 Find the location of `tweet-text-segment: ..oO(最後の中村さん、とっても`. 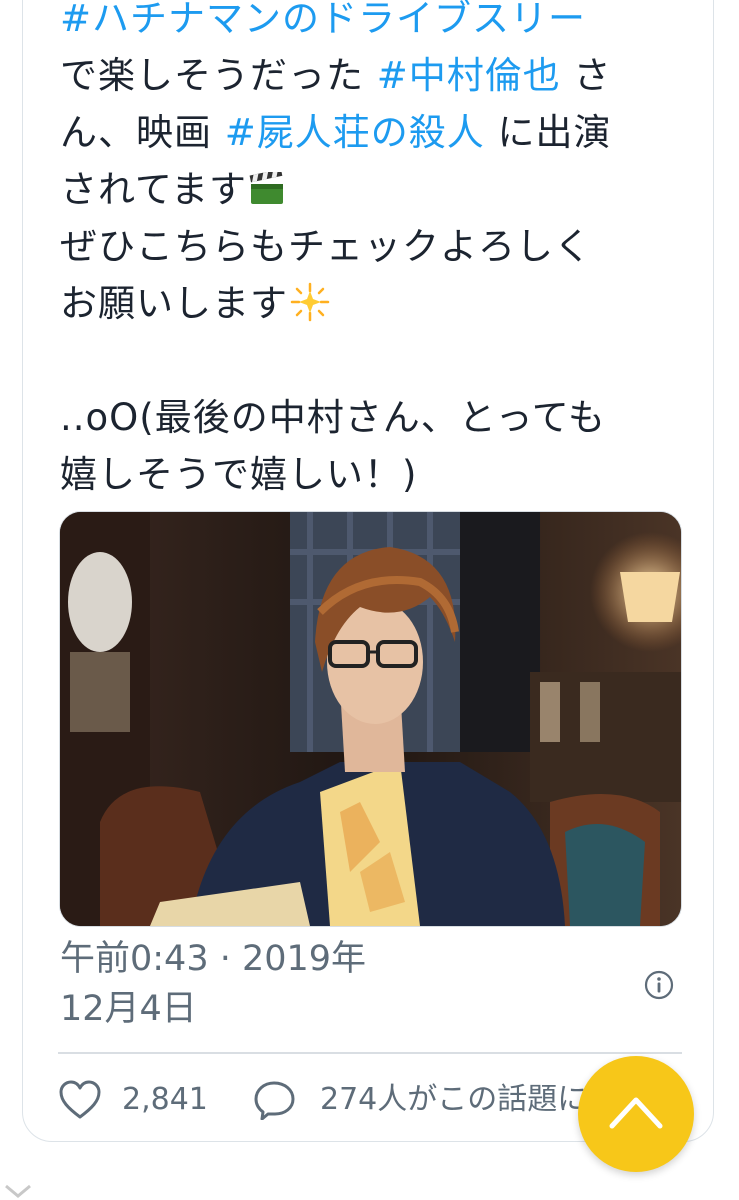

tweet-text-segment: ..oO(最後の中村さん、とっても is located at coordinates (333, 417).